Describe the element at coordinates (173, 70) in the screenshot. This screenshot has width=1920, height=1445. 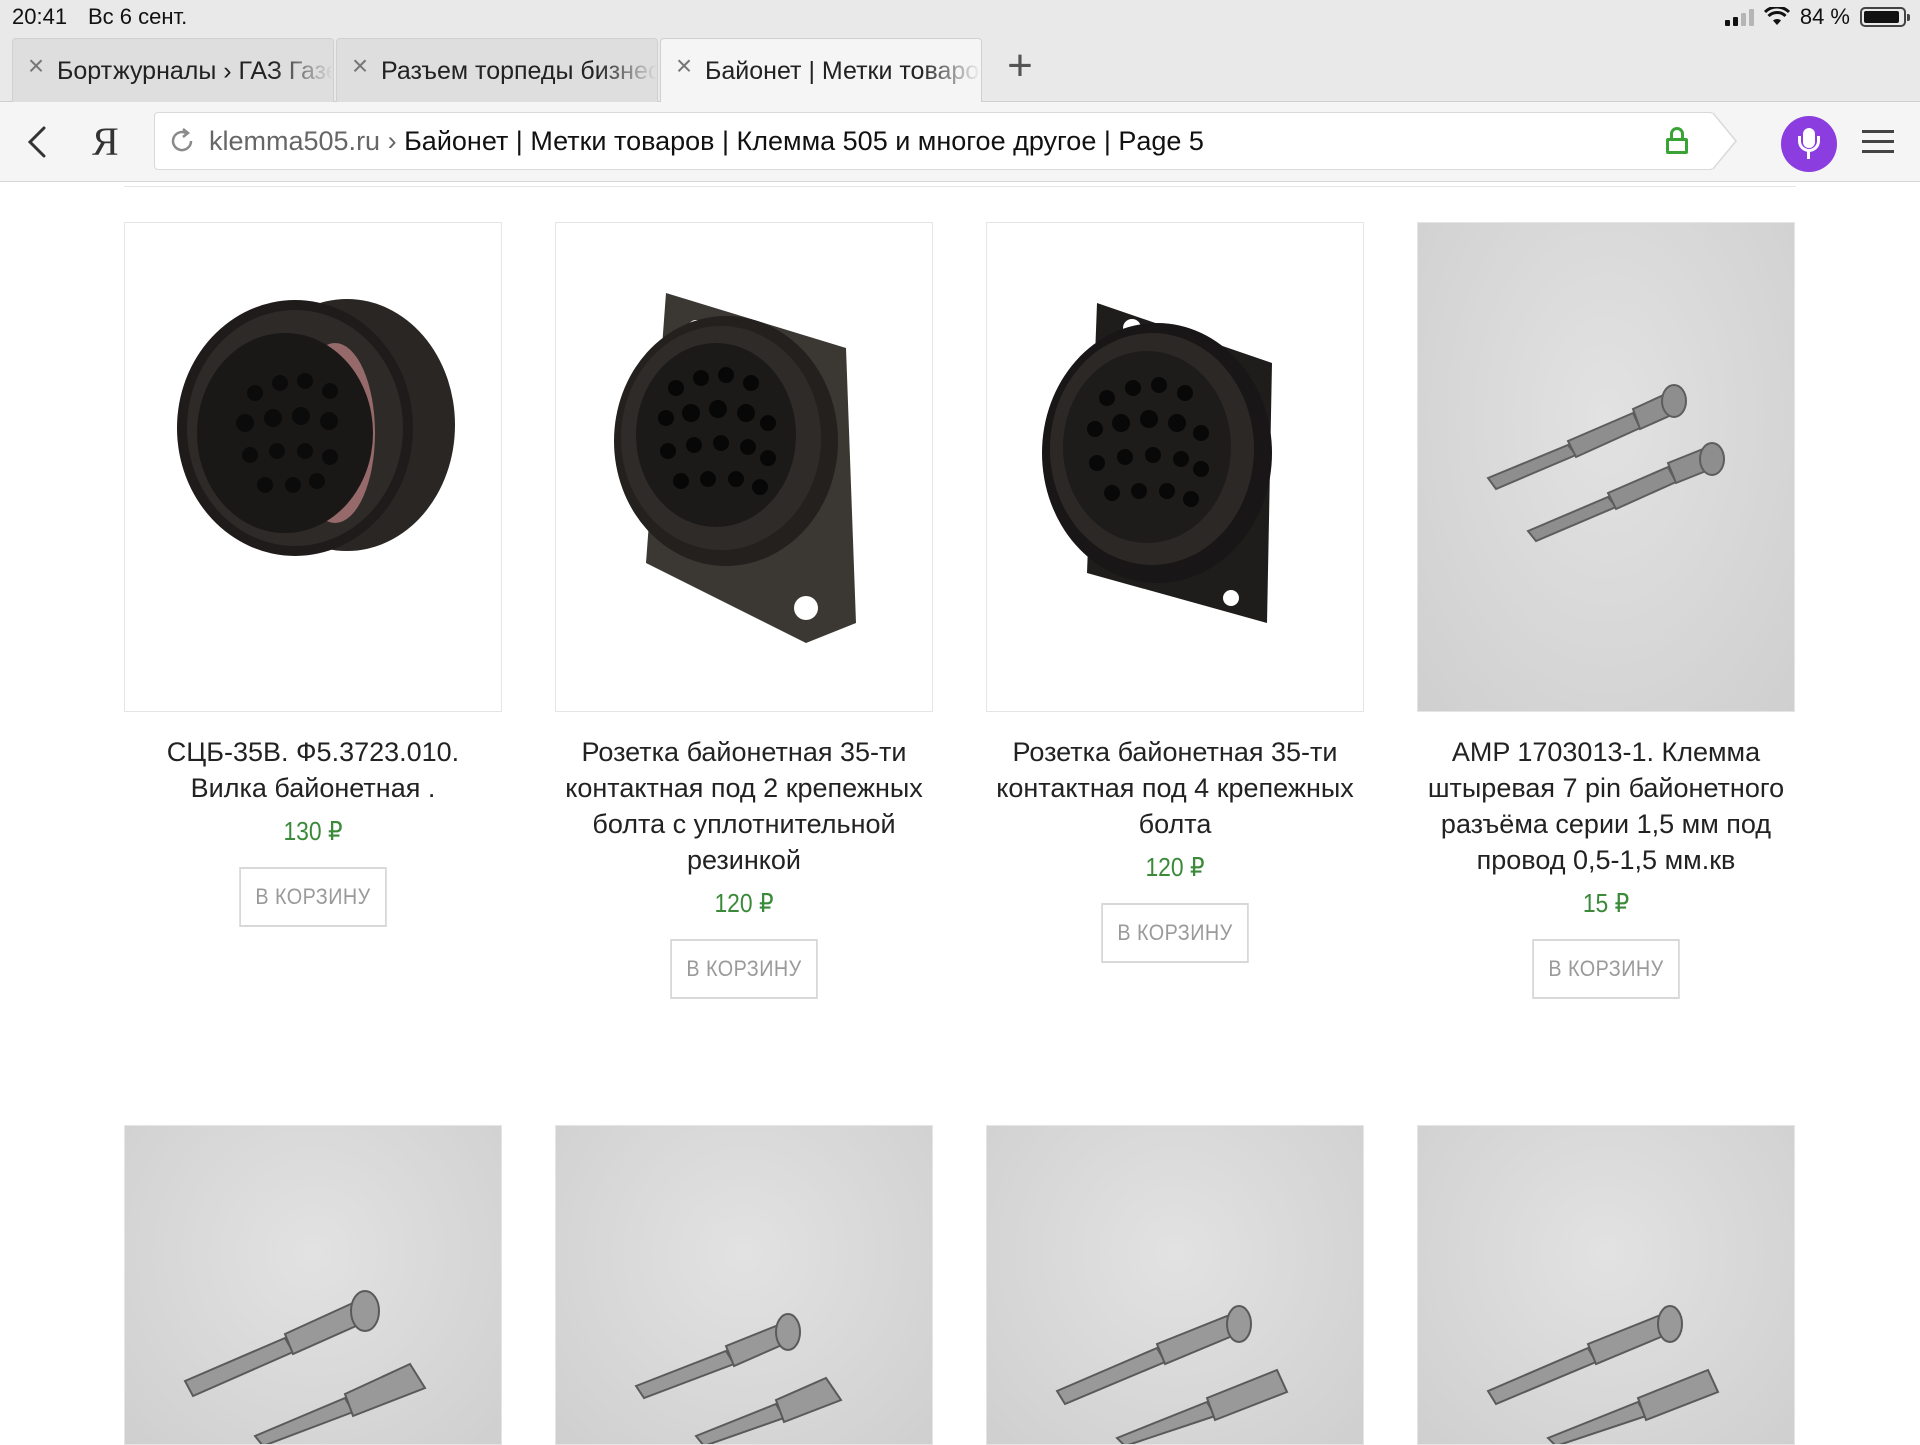
I see `tab-bortzhurnaly: × Бортжурналы › ГАЗ Газель` at that location.